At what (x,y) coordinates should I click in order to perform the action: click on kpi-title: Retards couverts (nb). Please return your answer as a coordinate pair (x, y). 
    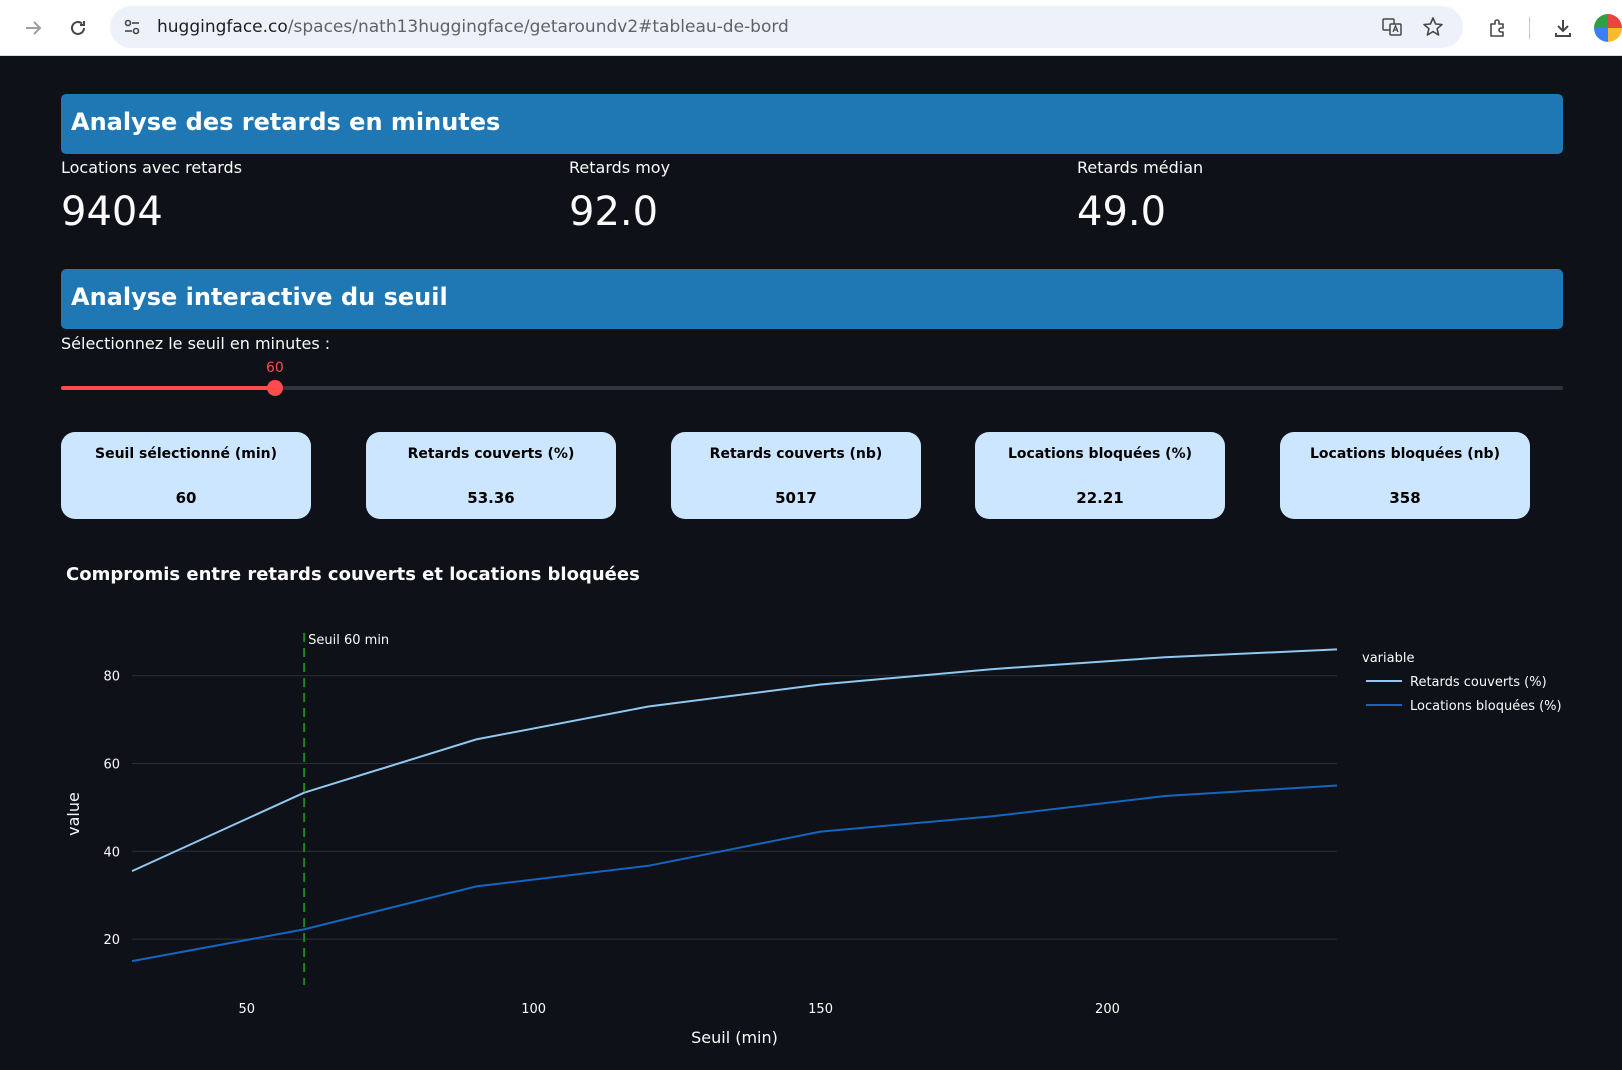
    Looking at the image, I should click on (796, 454).